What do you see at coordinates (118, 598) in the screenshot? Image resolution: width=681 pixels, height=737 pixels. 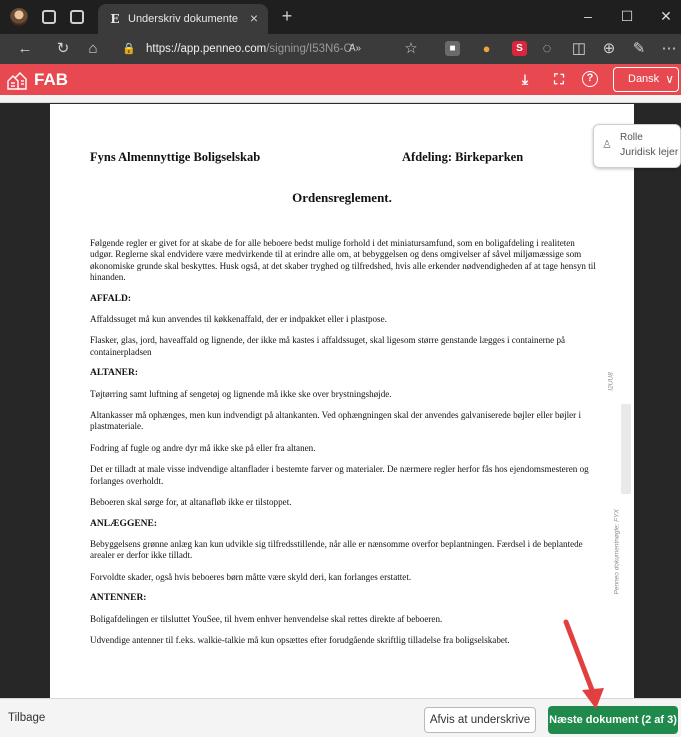 I see `section-heading: ANTENNER:` at bounding box center [118, 598].